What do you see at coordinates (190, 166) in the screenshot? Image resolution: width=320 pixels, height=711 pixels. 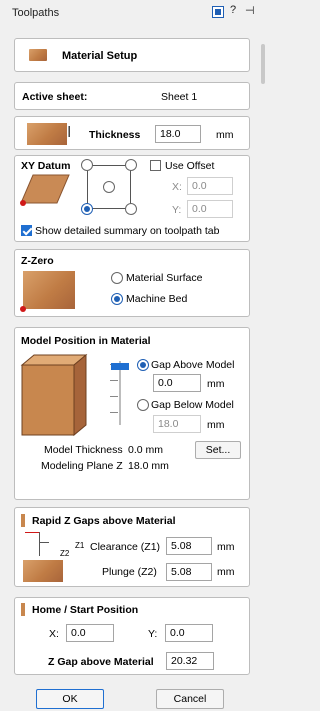 I see `use-offset-label: Use Offset` at bounding box center [190, 166].